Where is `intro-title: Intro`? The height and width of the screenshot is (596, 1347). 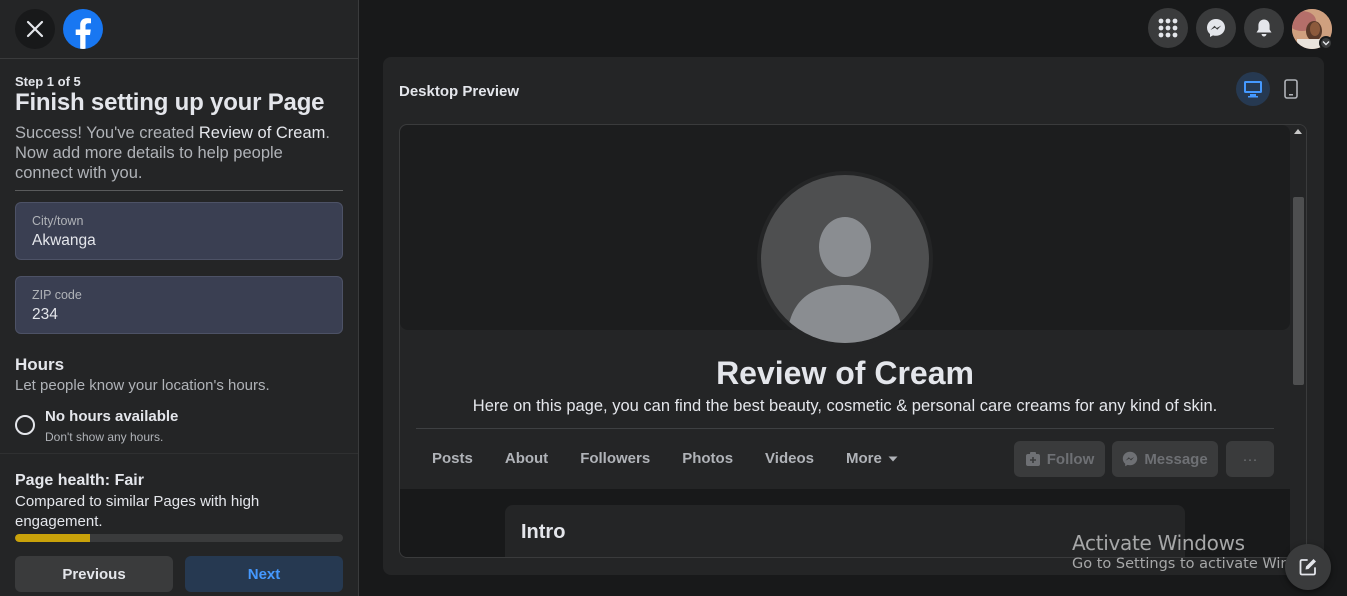
intro-title: Intro is located at coordinates (543, 532).